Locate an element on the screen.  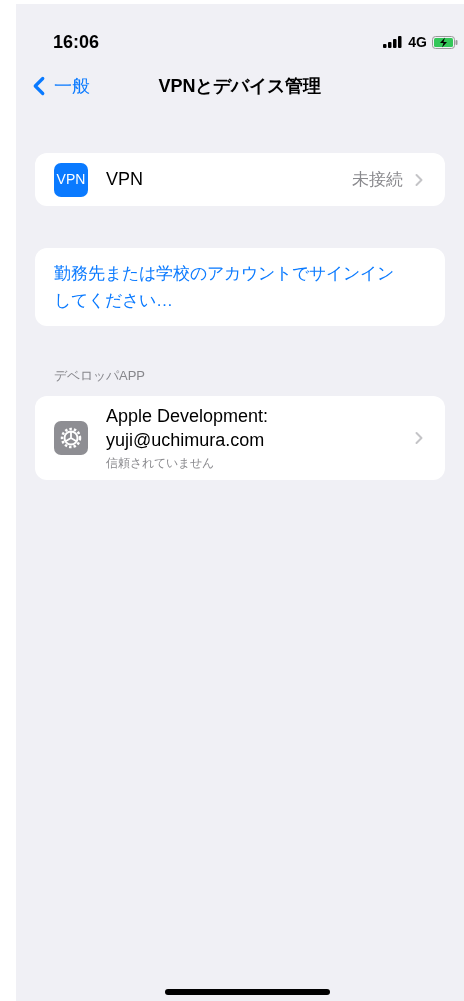
section-header: デベロッパAPP is located at coordinates (100, 376).